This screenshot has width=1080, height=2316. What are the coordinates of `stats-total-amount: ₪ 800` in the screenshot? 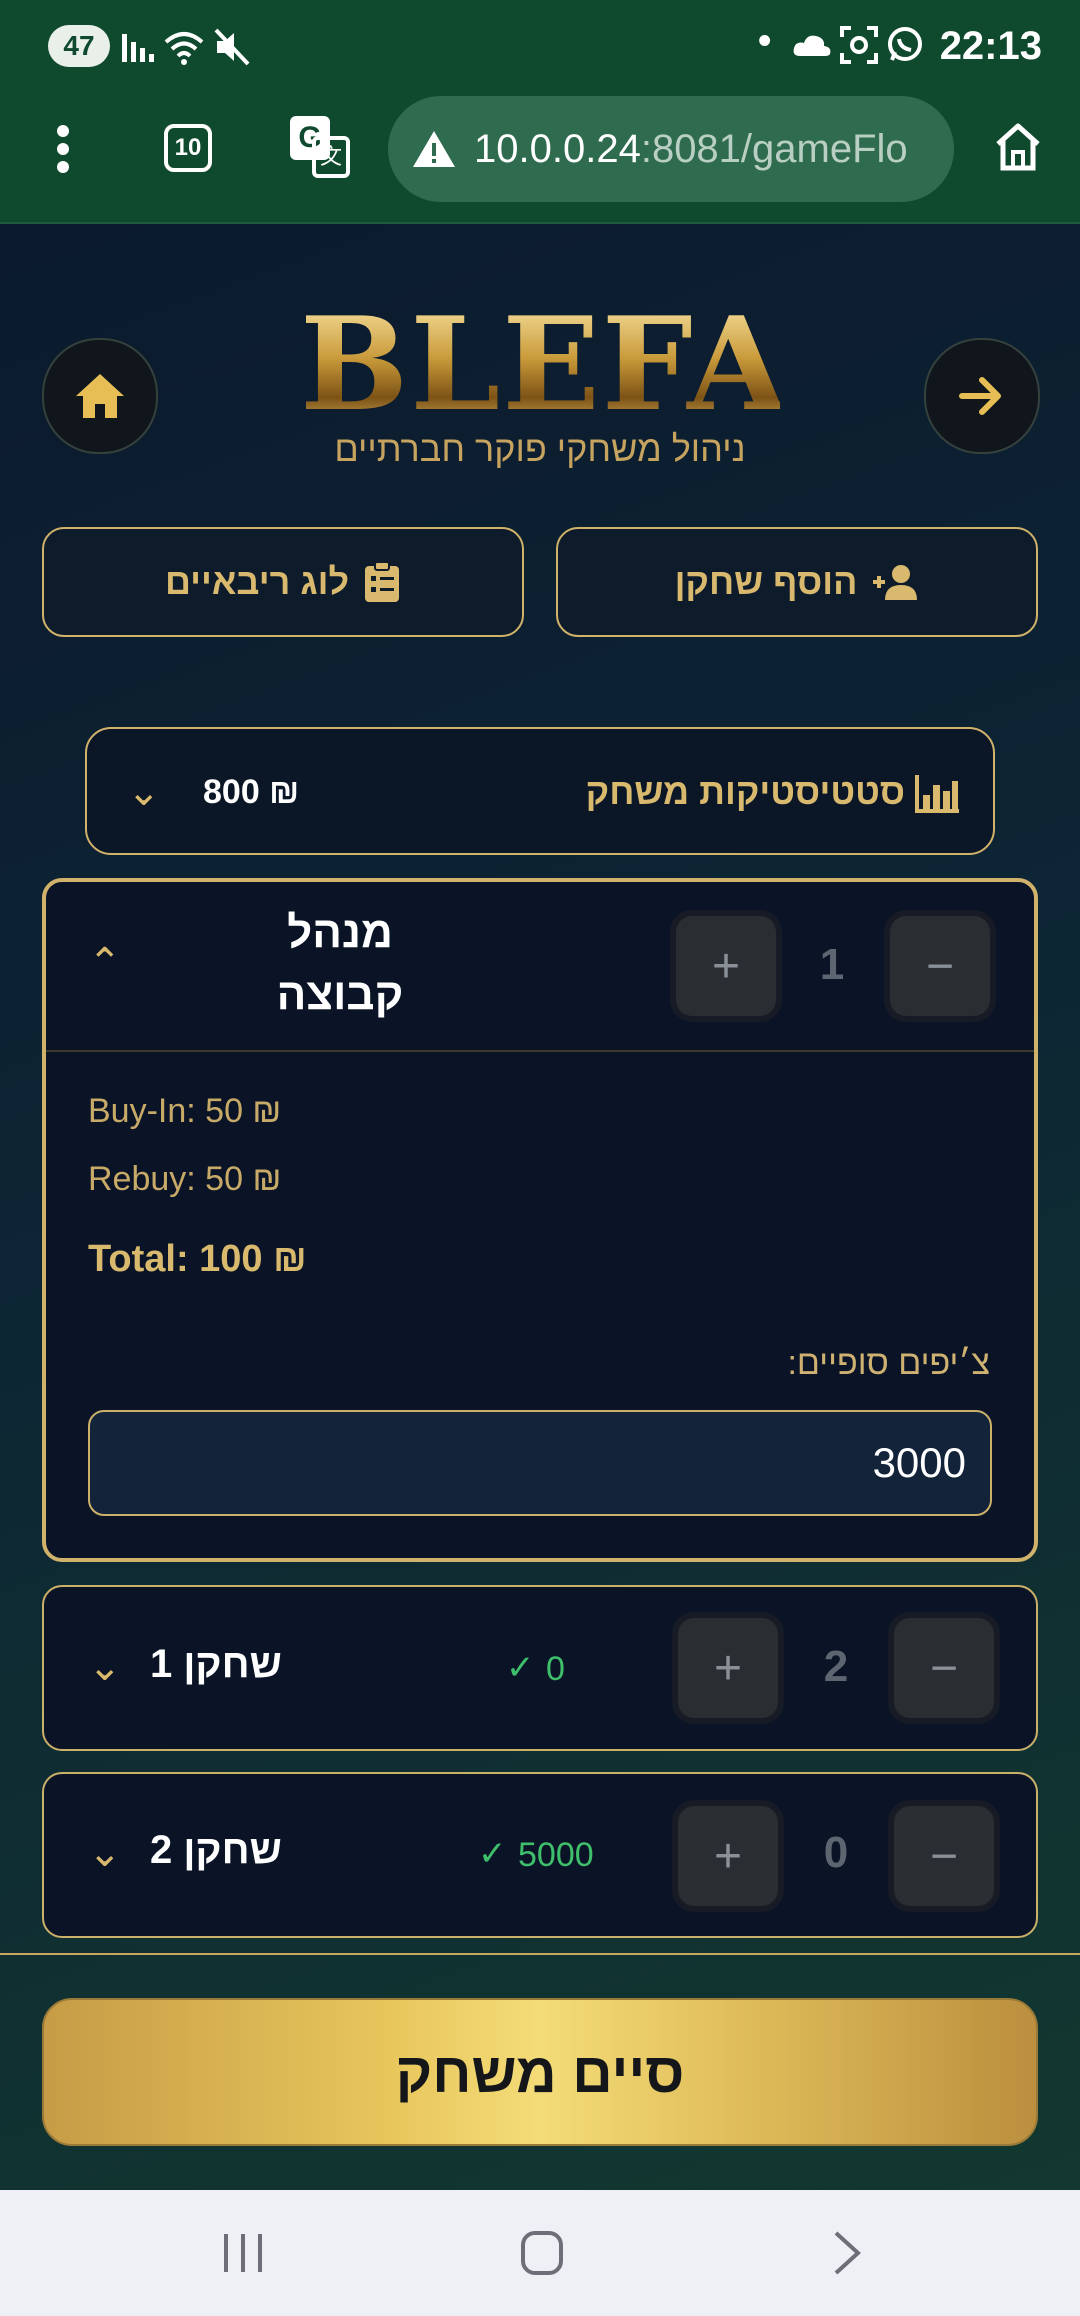 It's located at (251, 792).